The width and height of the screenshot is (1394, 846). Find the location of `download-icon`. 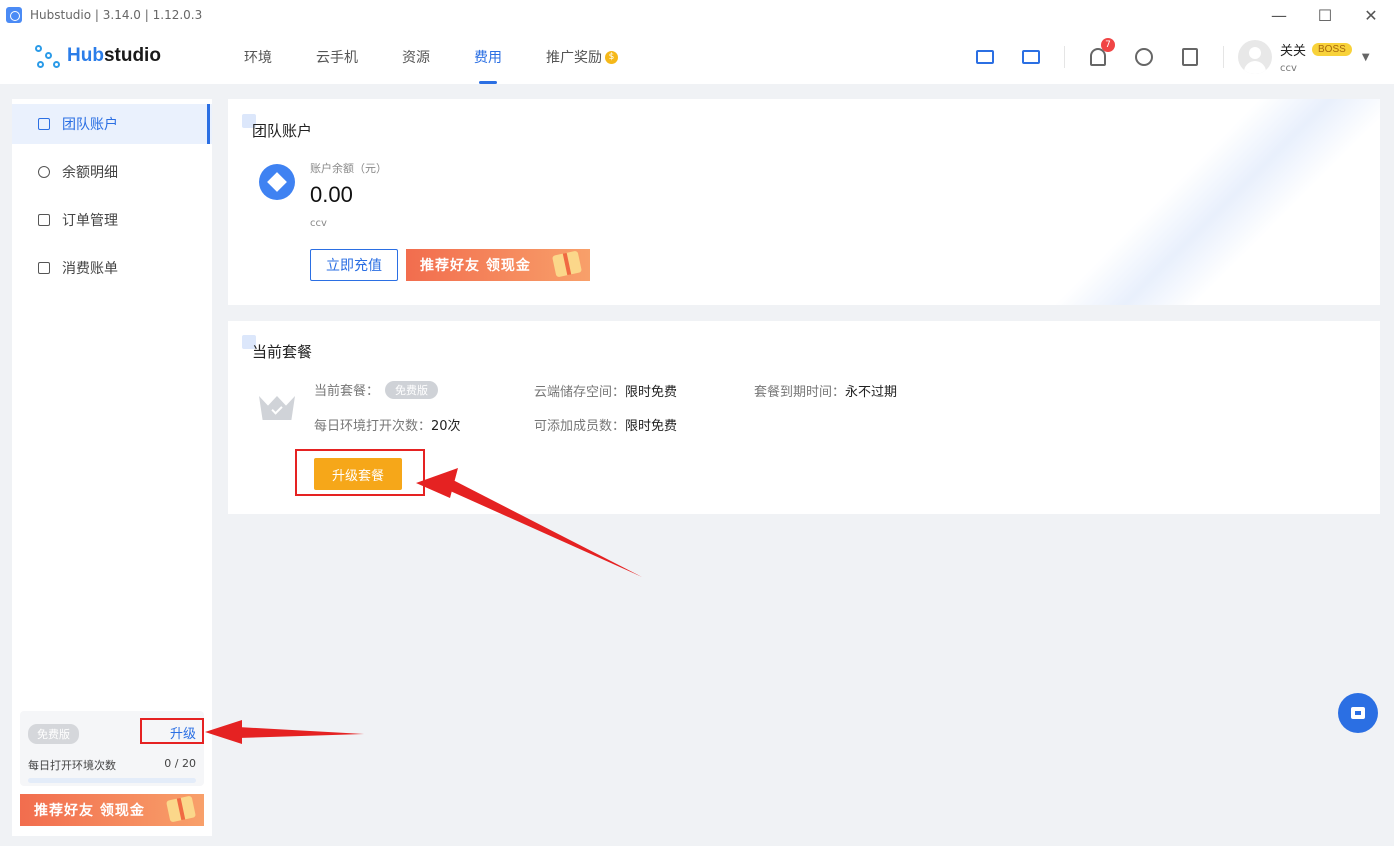

download-icon is located at coordinates (1144, 57).